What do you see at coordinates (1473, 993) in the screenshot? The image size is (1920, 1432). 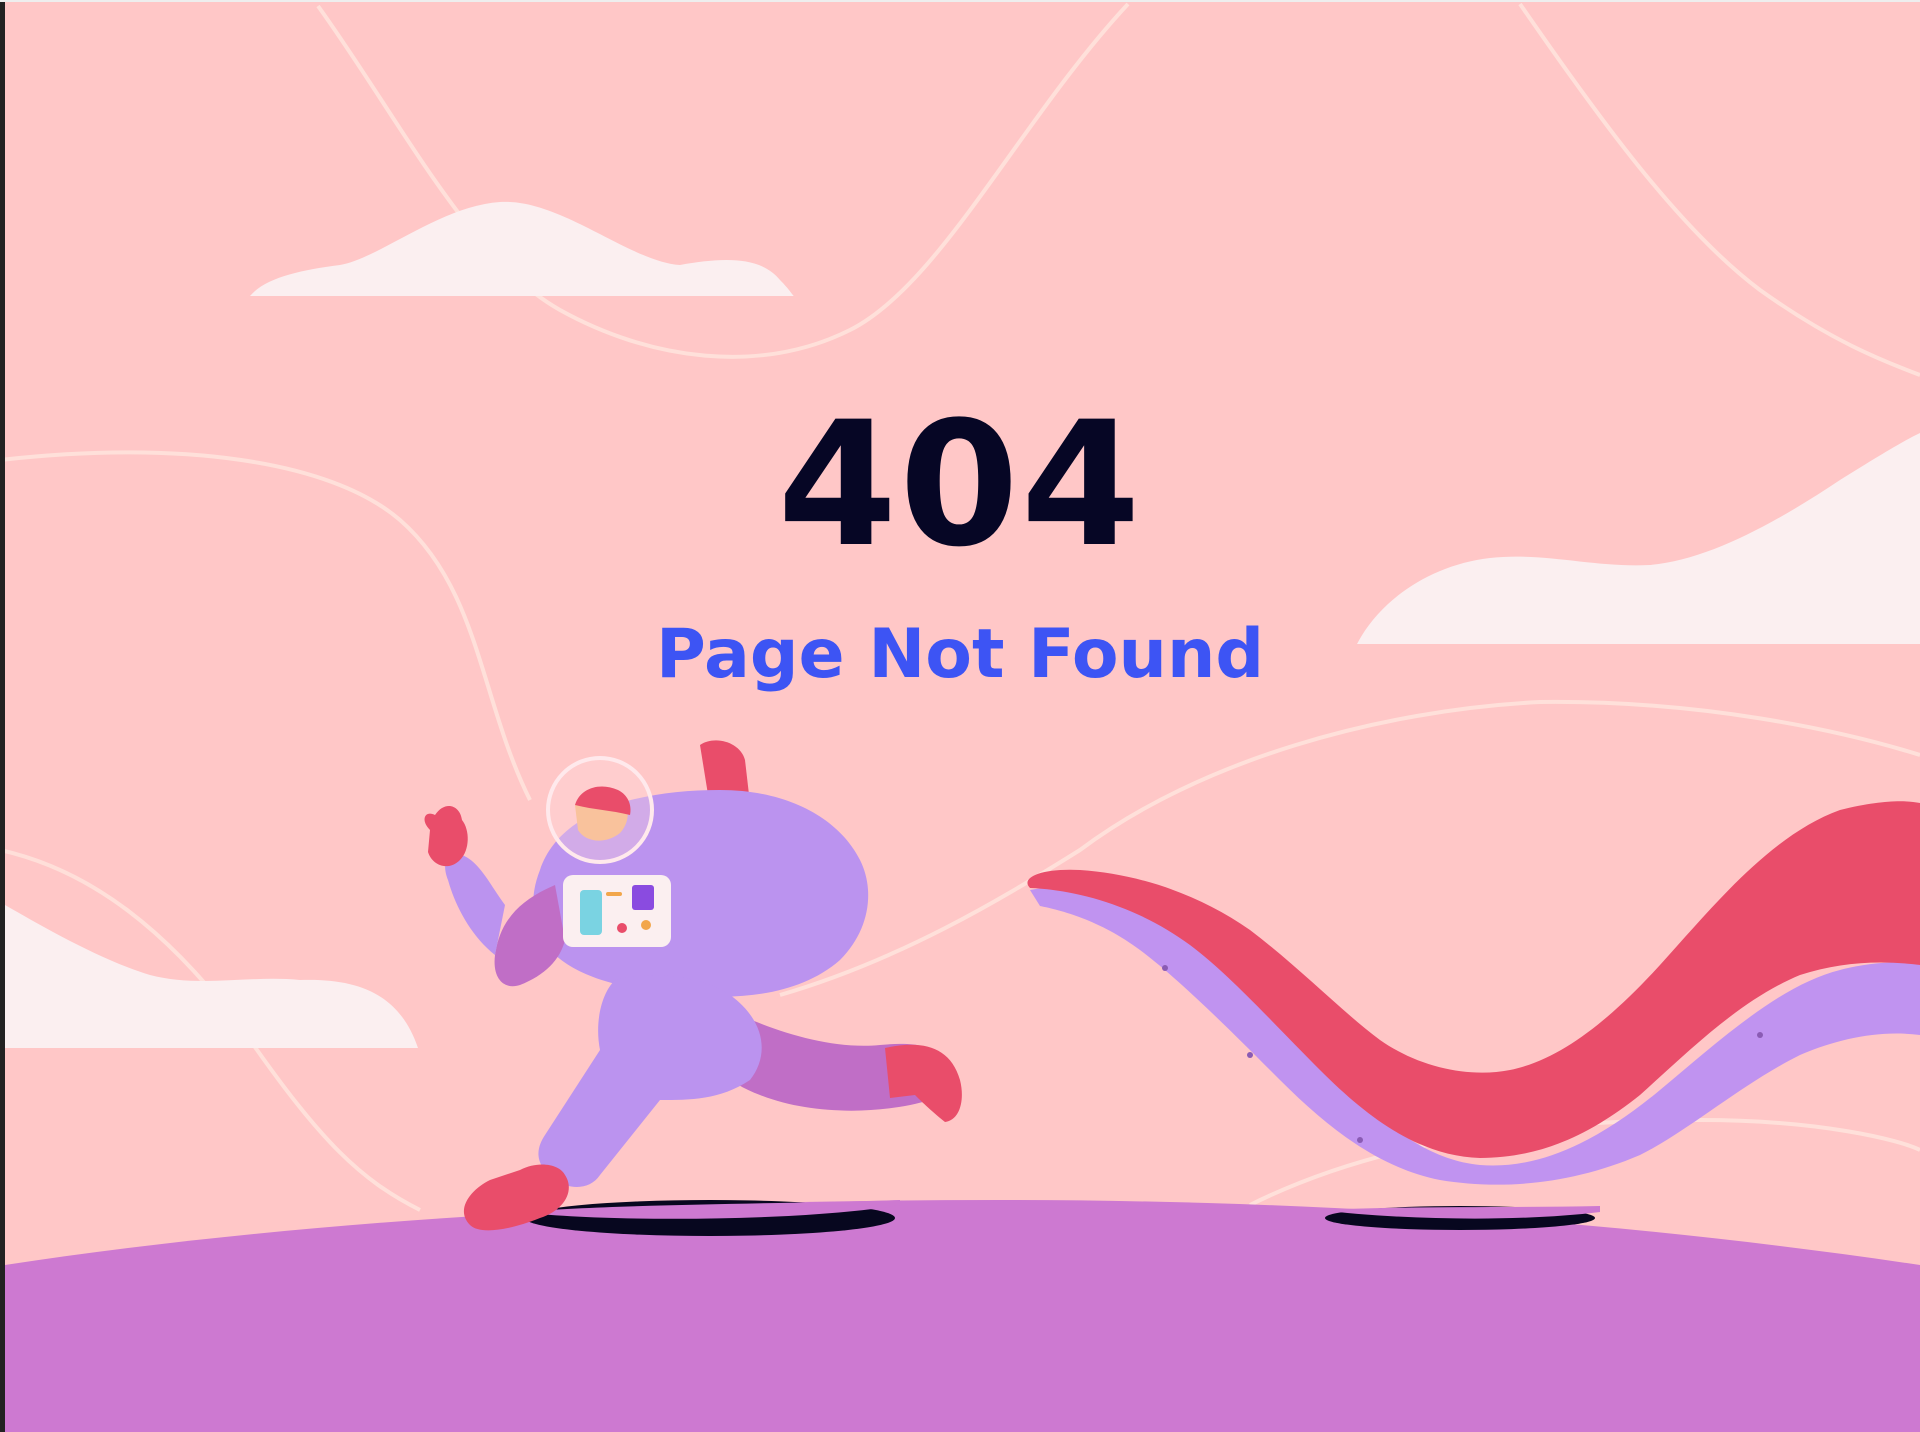 I see `tentacle` at bounding box center [1473, 993].